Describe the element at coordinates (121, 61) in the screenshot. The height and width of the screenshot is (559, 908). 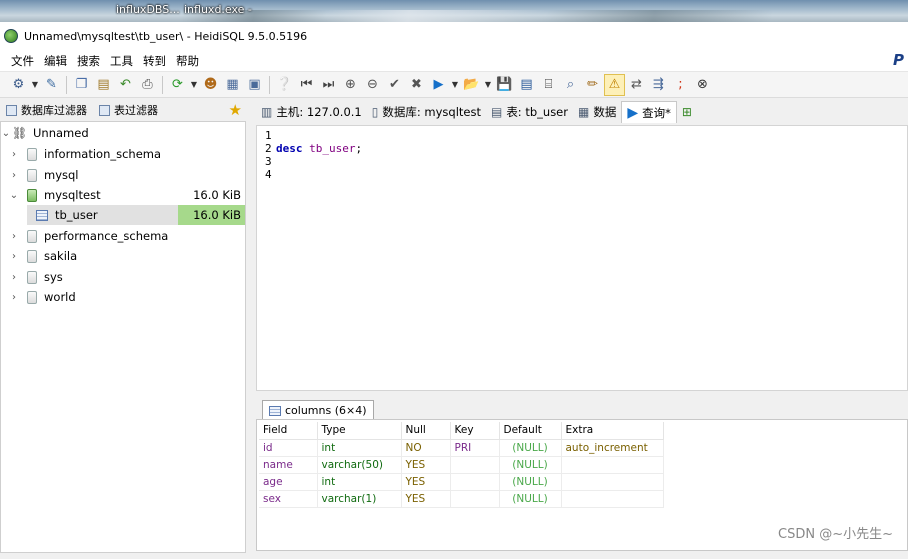
I see `menu-tools: 工具` at that location.